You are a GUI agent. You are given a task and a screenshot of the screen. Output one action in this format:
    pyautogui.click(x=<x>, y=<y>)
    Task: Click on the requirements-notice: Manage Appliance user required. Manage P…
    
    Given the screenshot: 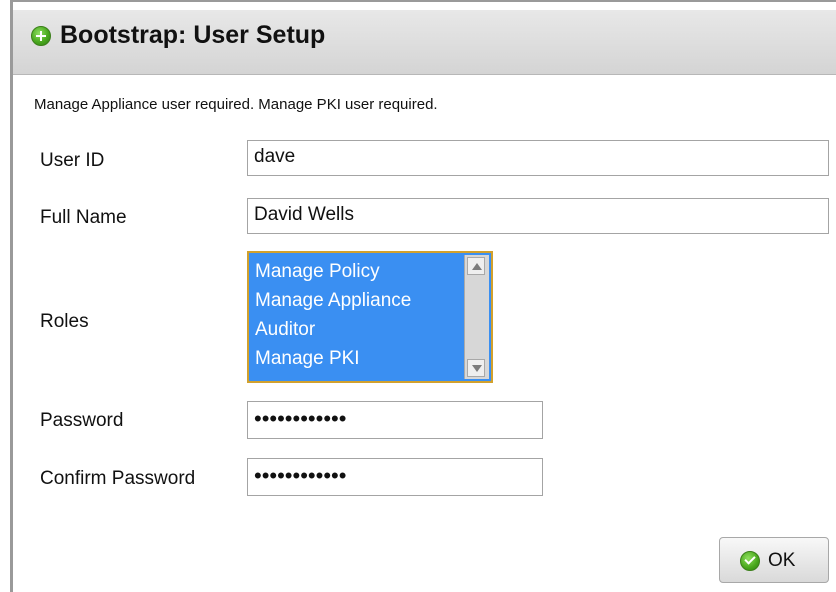 What is the action you would take?
    pyautogui.click(x=236, y=104)
    